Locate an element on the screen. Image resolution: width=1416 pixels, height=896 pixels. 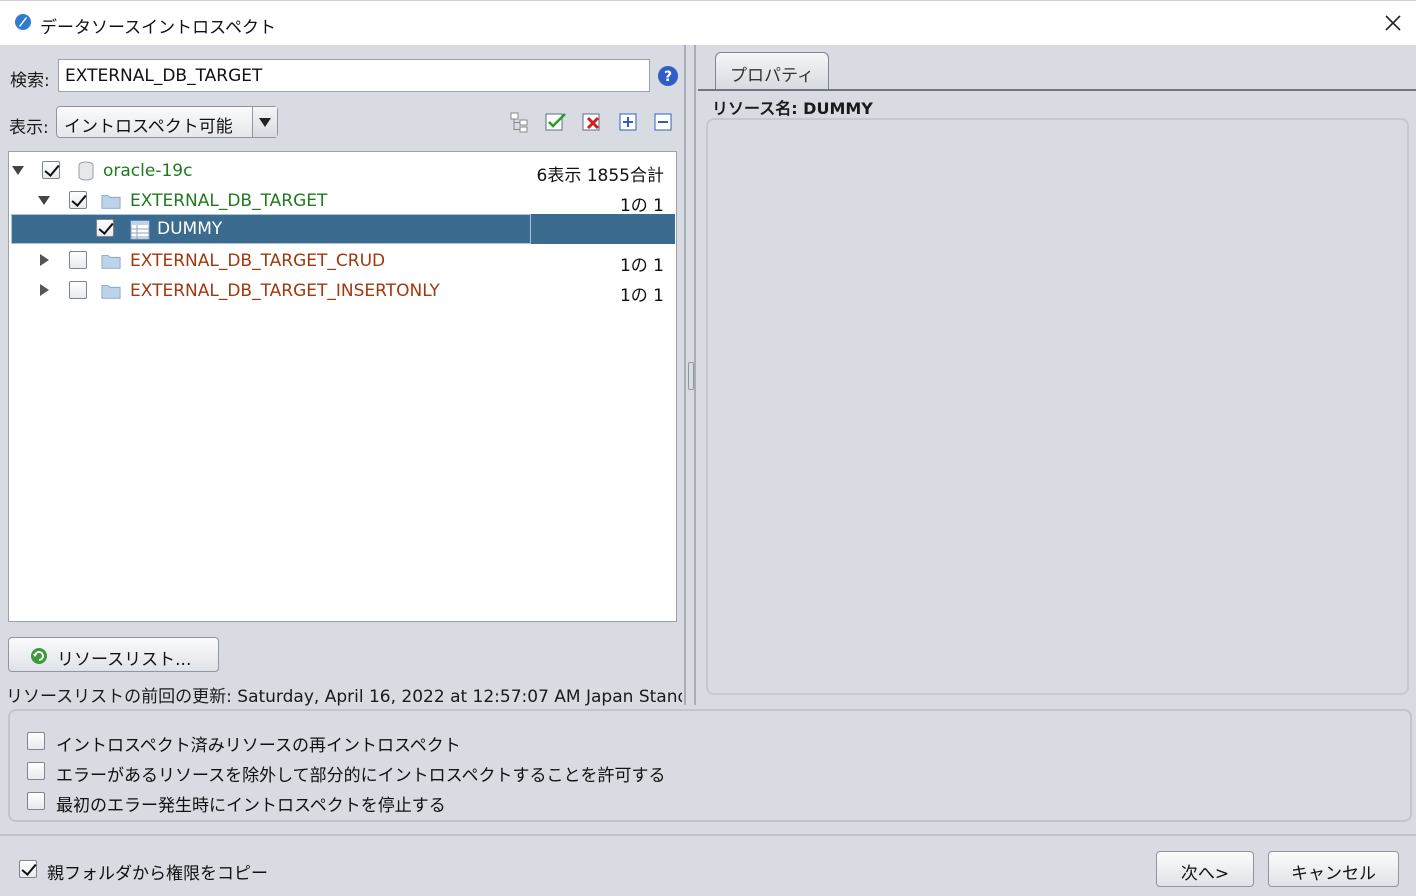
splitter-grip-icon is located at coordinates (691, 376).